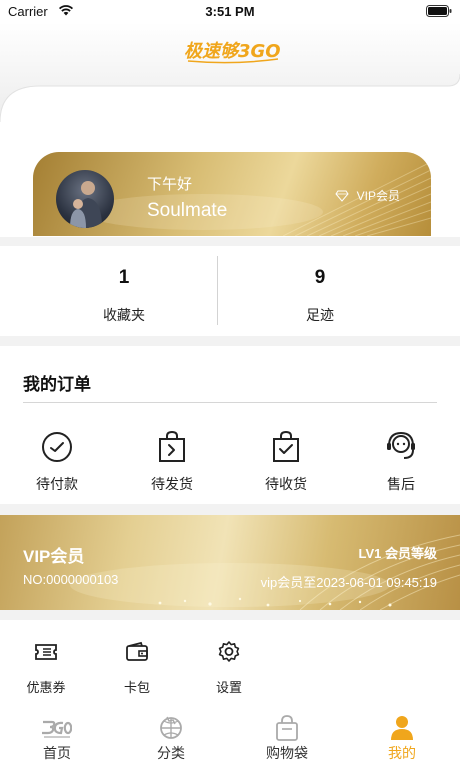  I want to click on tab-label: 购物袋, so click(287, 753).